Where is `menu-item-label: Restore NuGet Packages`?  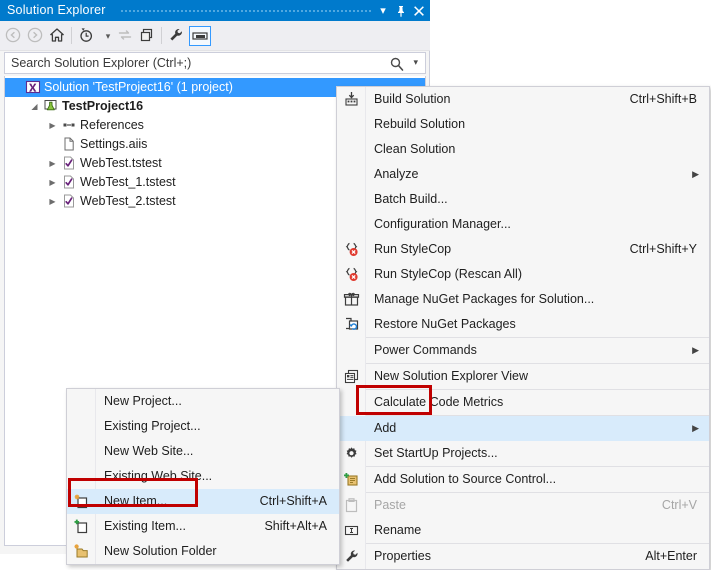
menu-item-label: Restore NuGet Packages is located at coordinates (445, 324).